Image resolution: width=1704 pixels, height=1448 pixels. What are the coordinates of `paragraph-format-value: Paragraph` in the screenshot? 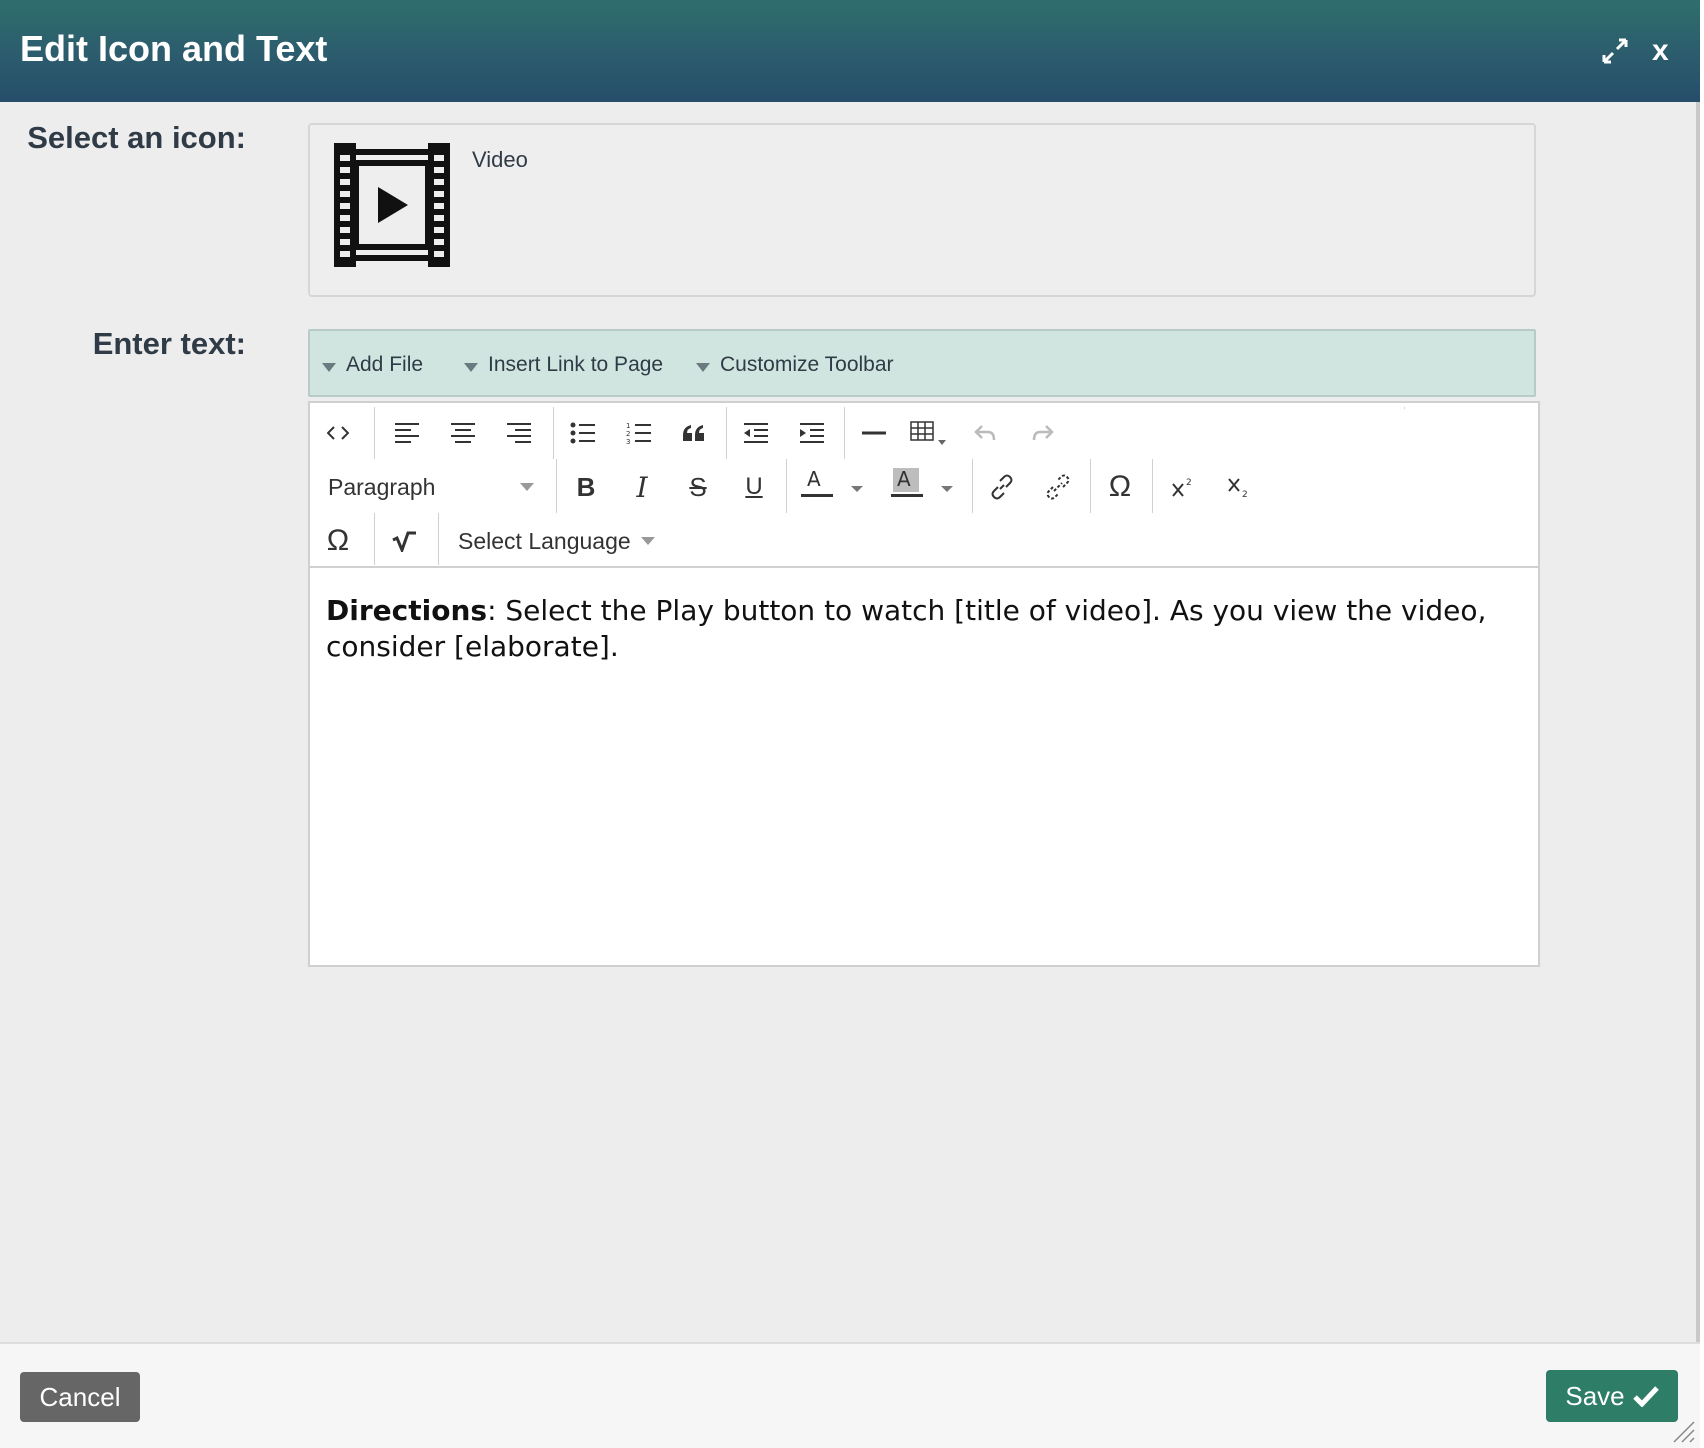 It's located at (382, 486).